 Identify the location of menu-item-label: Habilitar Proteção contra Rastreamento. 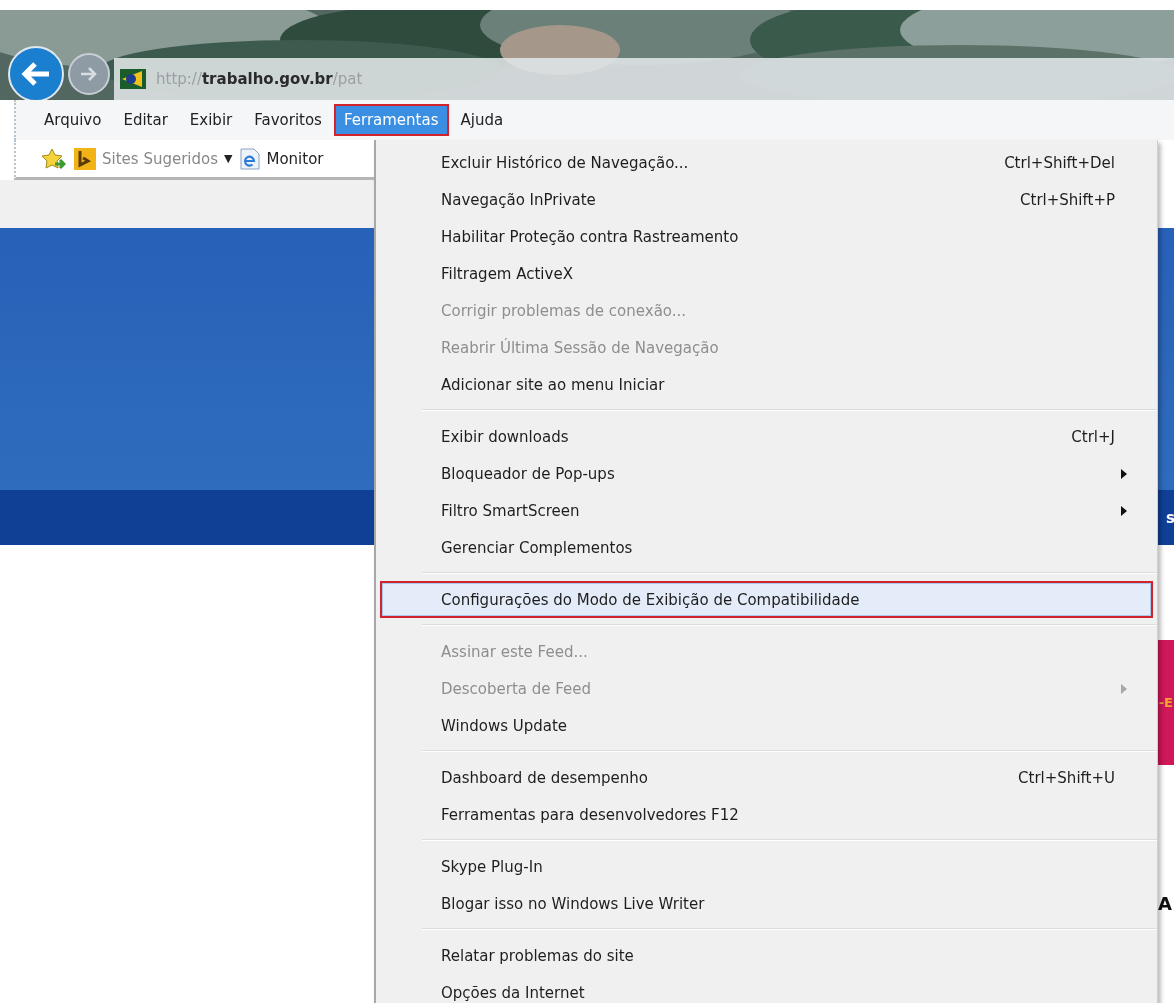
(590, 236).